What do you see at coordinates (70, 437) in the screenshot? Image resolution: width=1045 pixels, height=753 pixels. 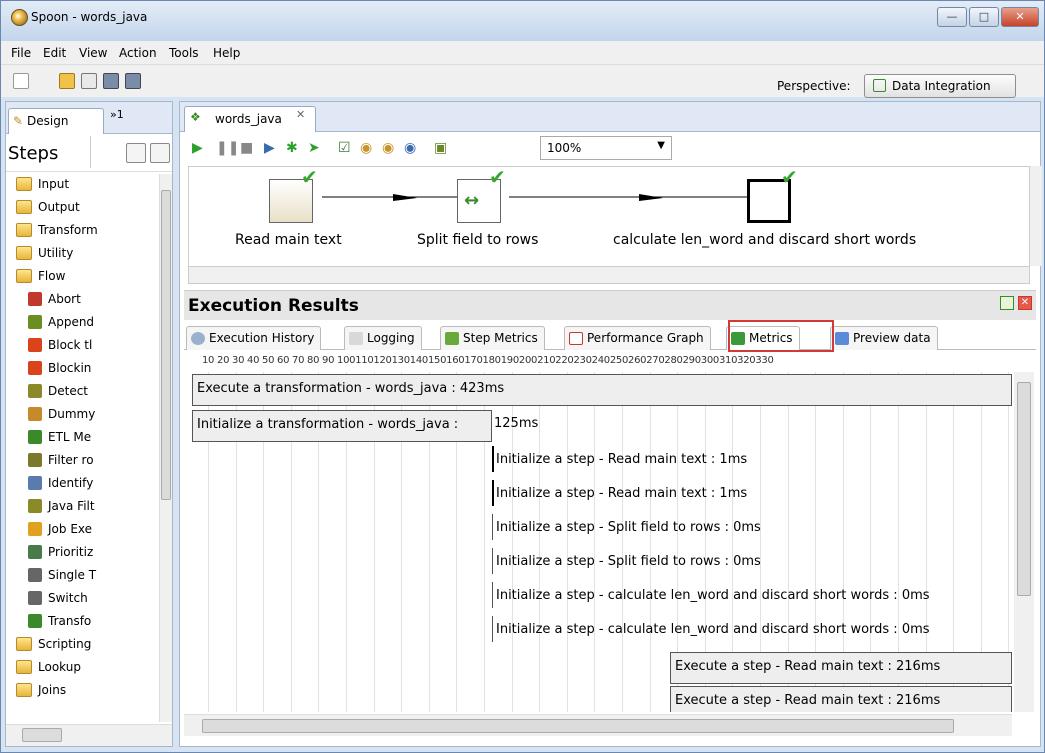 I see `tree-item-label: ETL Me` at bounding box center [70, 437].